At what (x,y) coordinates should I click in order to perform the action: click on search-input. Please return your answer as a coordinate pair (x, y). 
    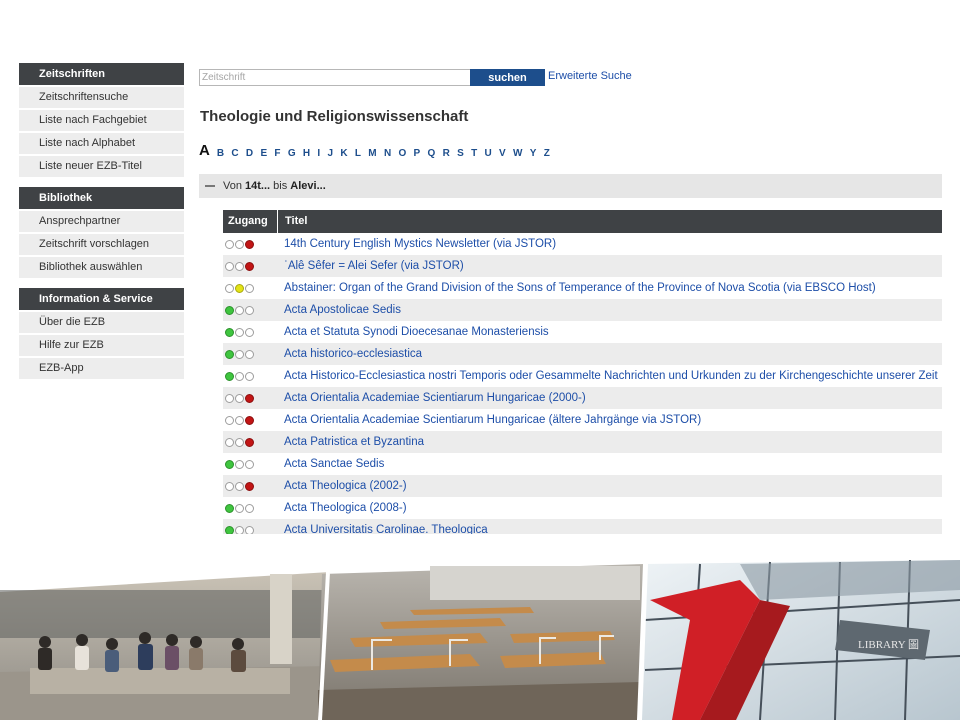
    Looking at the image, I should click on (335, 77).